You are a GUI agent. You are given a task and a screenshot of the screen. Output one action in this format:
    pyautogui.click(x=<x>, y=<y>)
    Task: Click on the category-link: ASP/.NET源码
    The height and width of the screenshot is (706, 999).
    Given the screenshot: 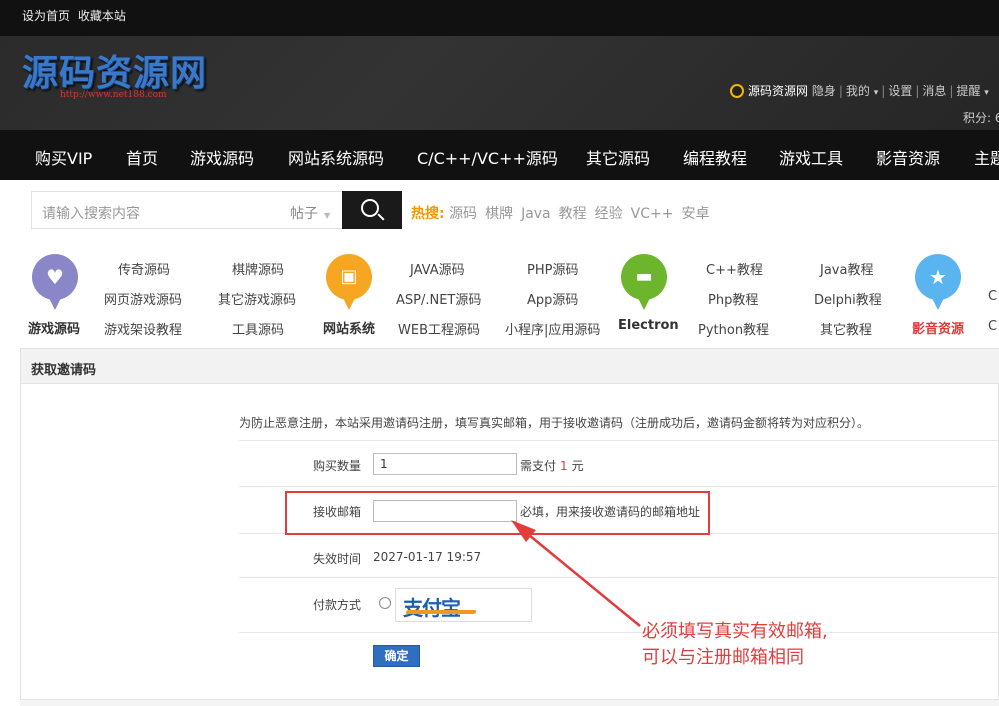 What is the action you would take?
    pyautogui.click(x=438, y=298)
    